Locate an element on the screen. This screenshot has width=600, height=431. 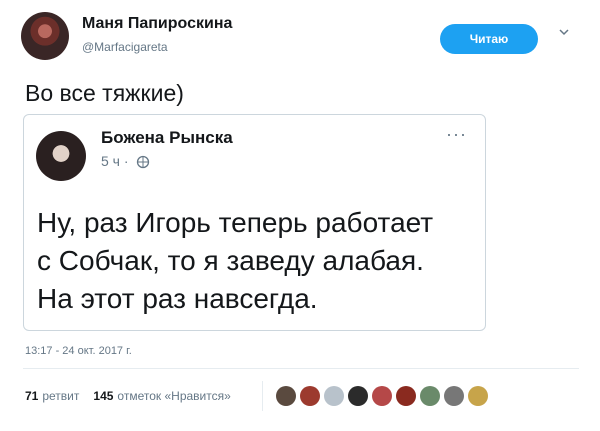
retweet-count: 71 is located at coordinates (32, 396).